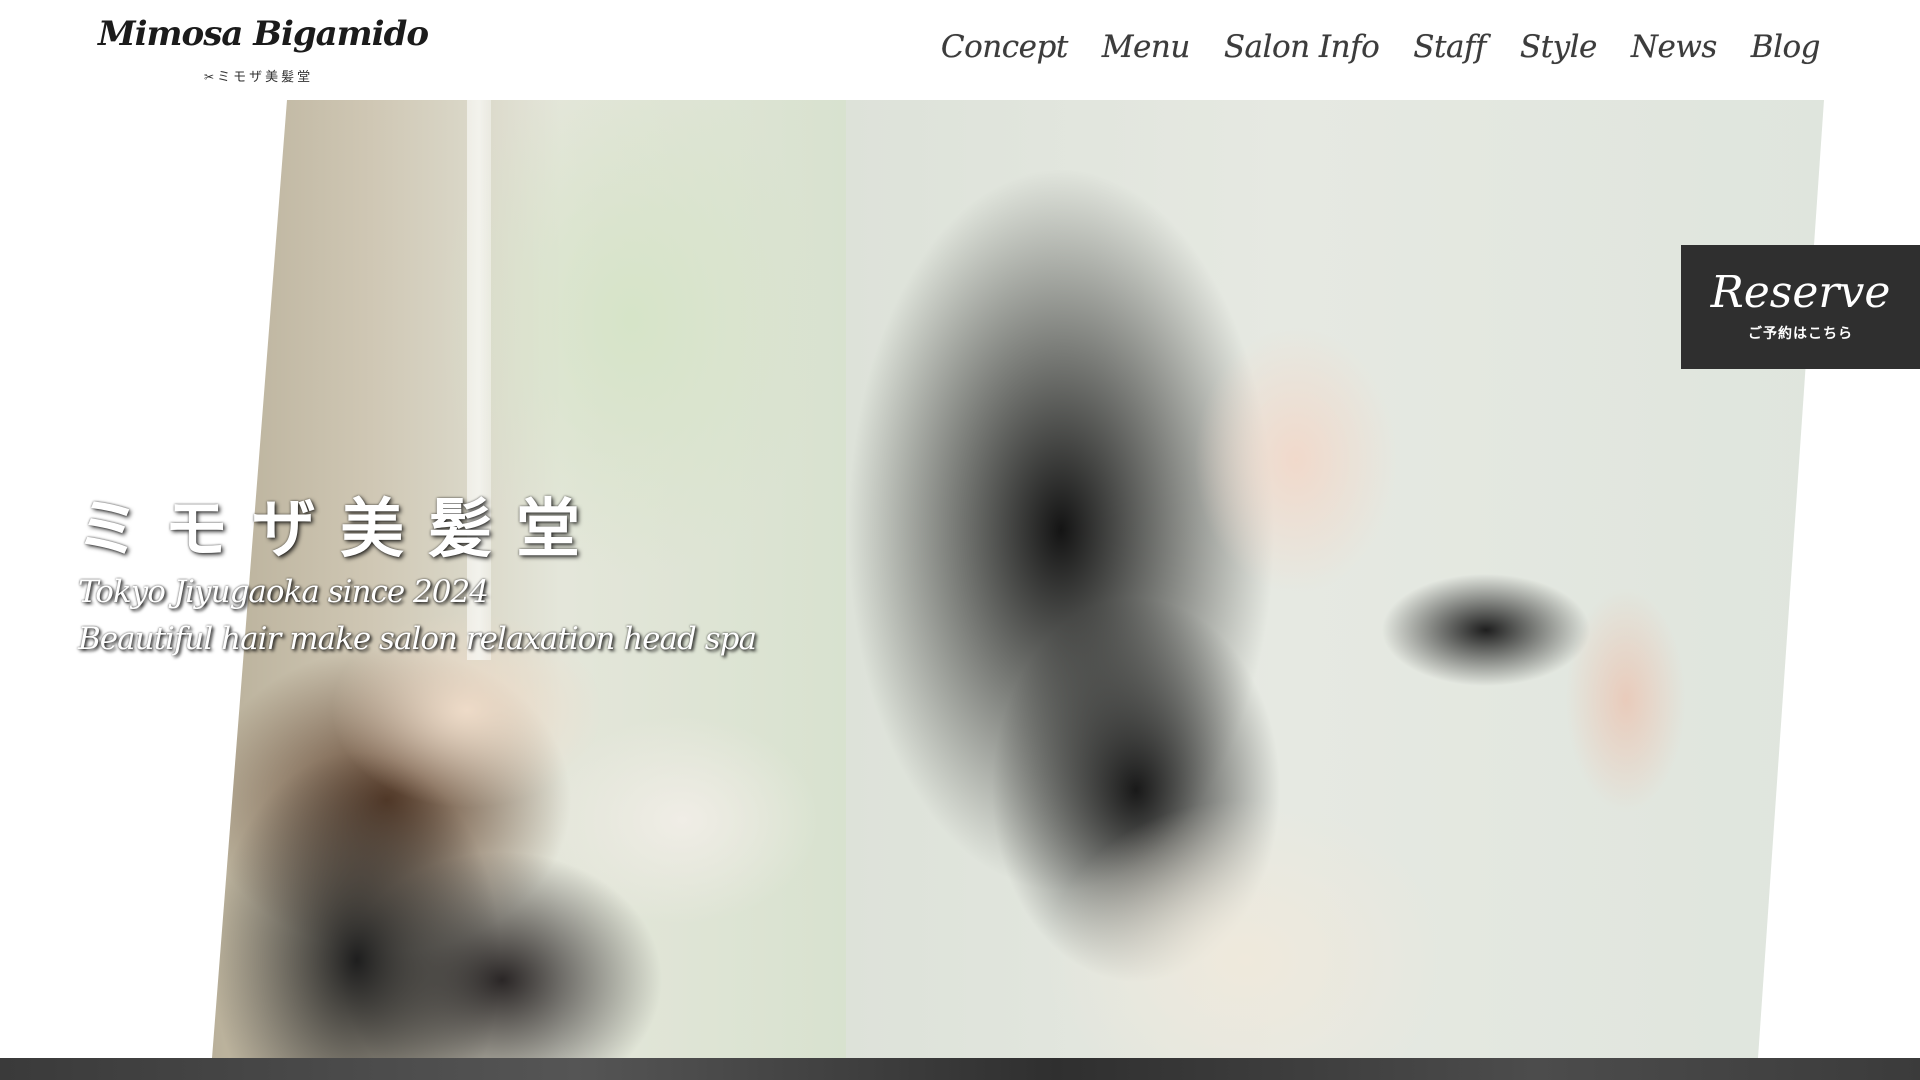 The image size is (1920, 1080). I want to click on reserve-subtitle: ご予約はこちら, so click(1800, 334).